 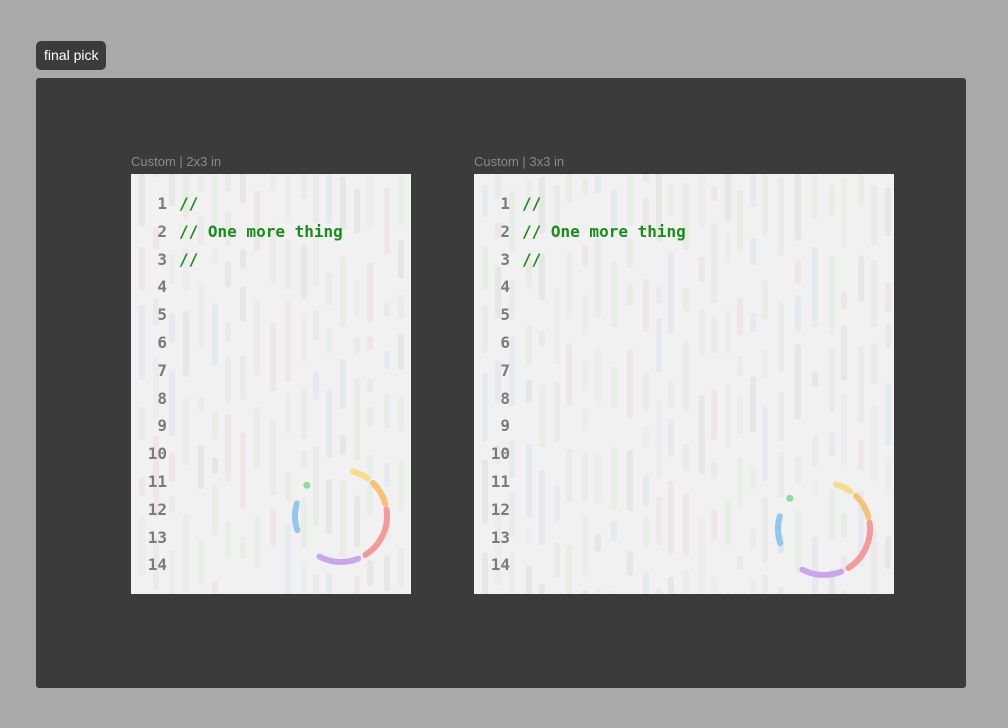 I want to click on code-line: 9, so click(x=237, y=426).